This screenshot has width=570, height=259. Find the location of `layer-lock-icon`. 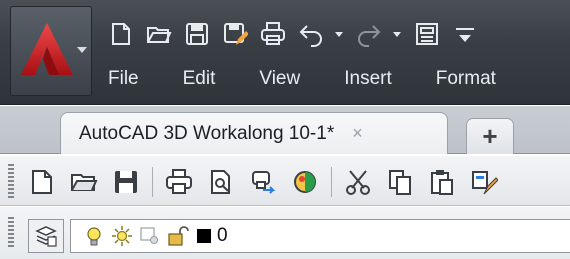

layer-lock-icon is located at coordinates (178, 236).